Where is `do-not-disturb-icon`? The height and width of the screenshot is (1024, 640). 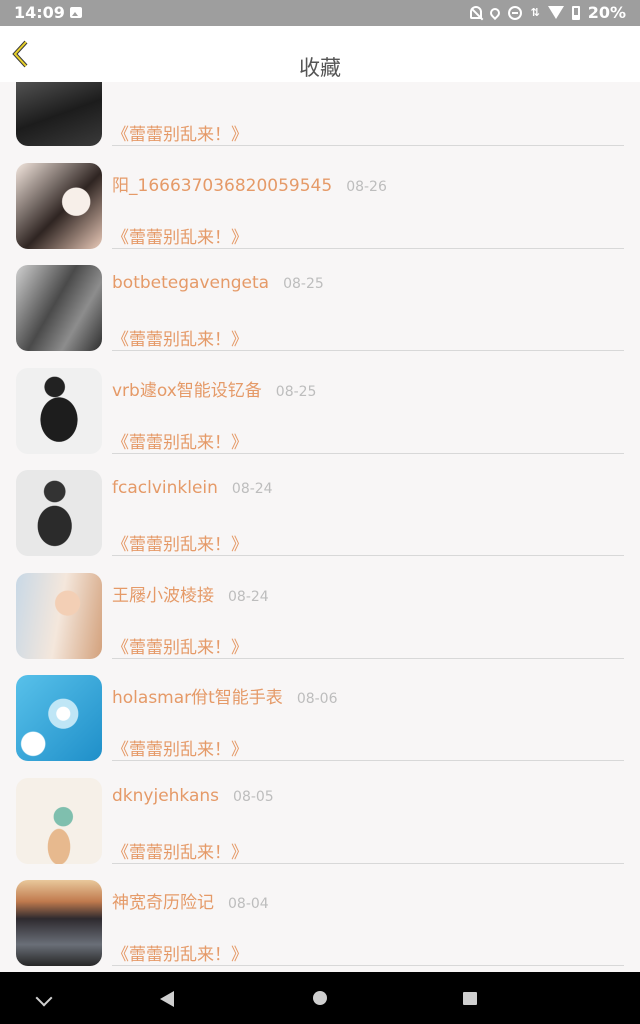 do-not-disturb-icon is located at coordinates (515, 12).